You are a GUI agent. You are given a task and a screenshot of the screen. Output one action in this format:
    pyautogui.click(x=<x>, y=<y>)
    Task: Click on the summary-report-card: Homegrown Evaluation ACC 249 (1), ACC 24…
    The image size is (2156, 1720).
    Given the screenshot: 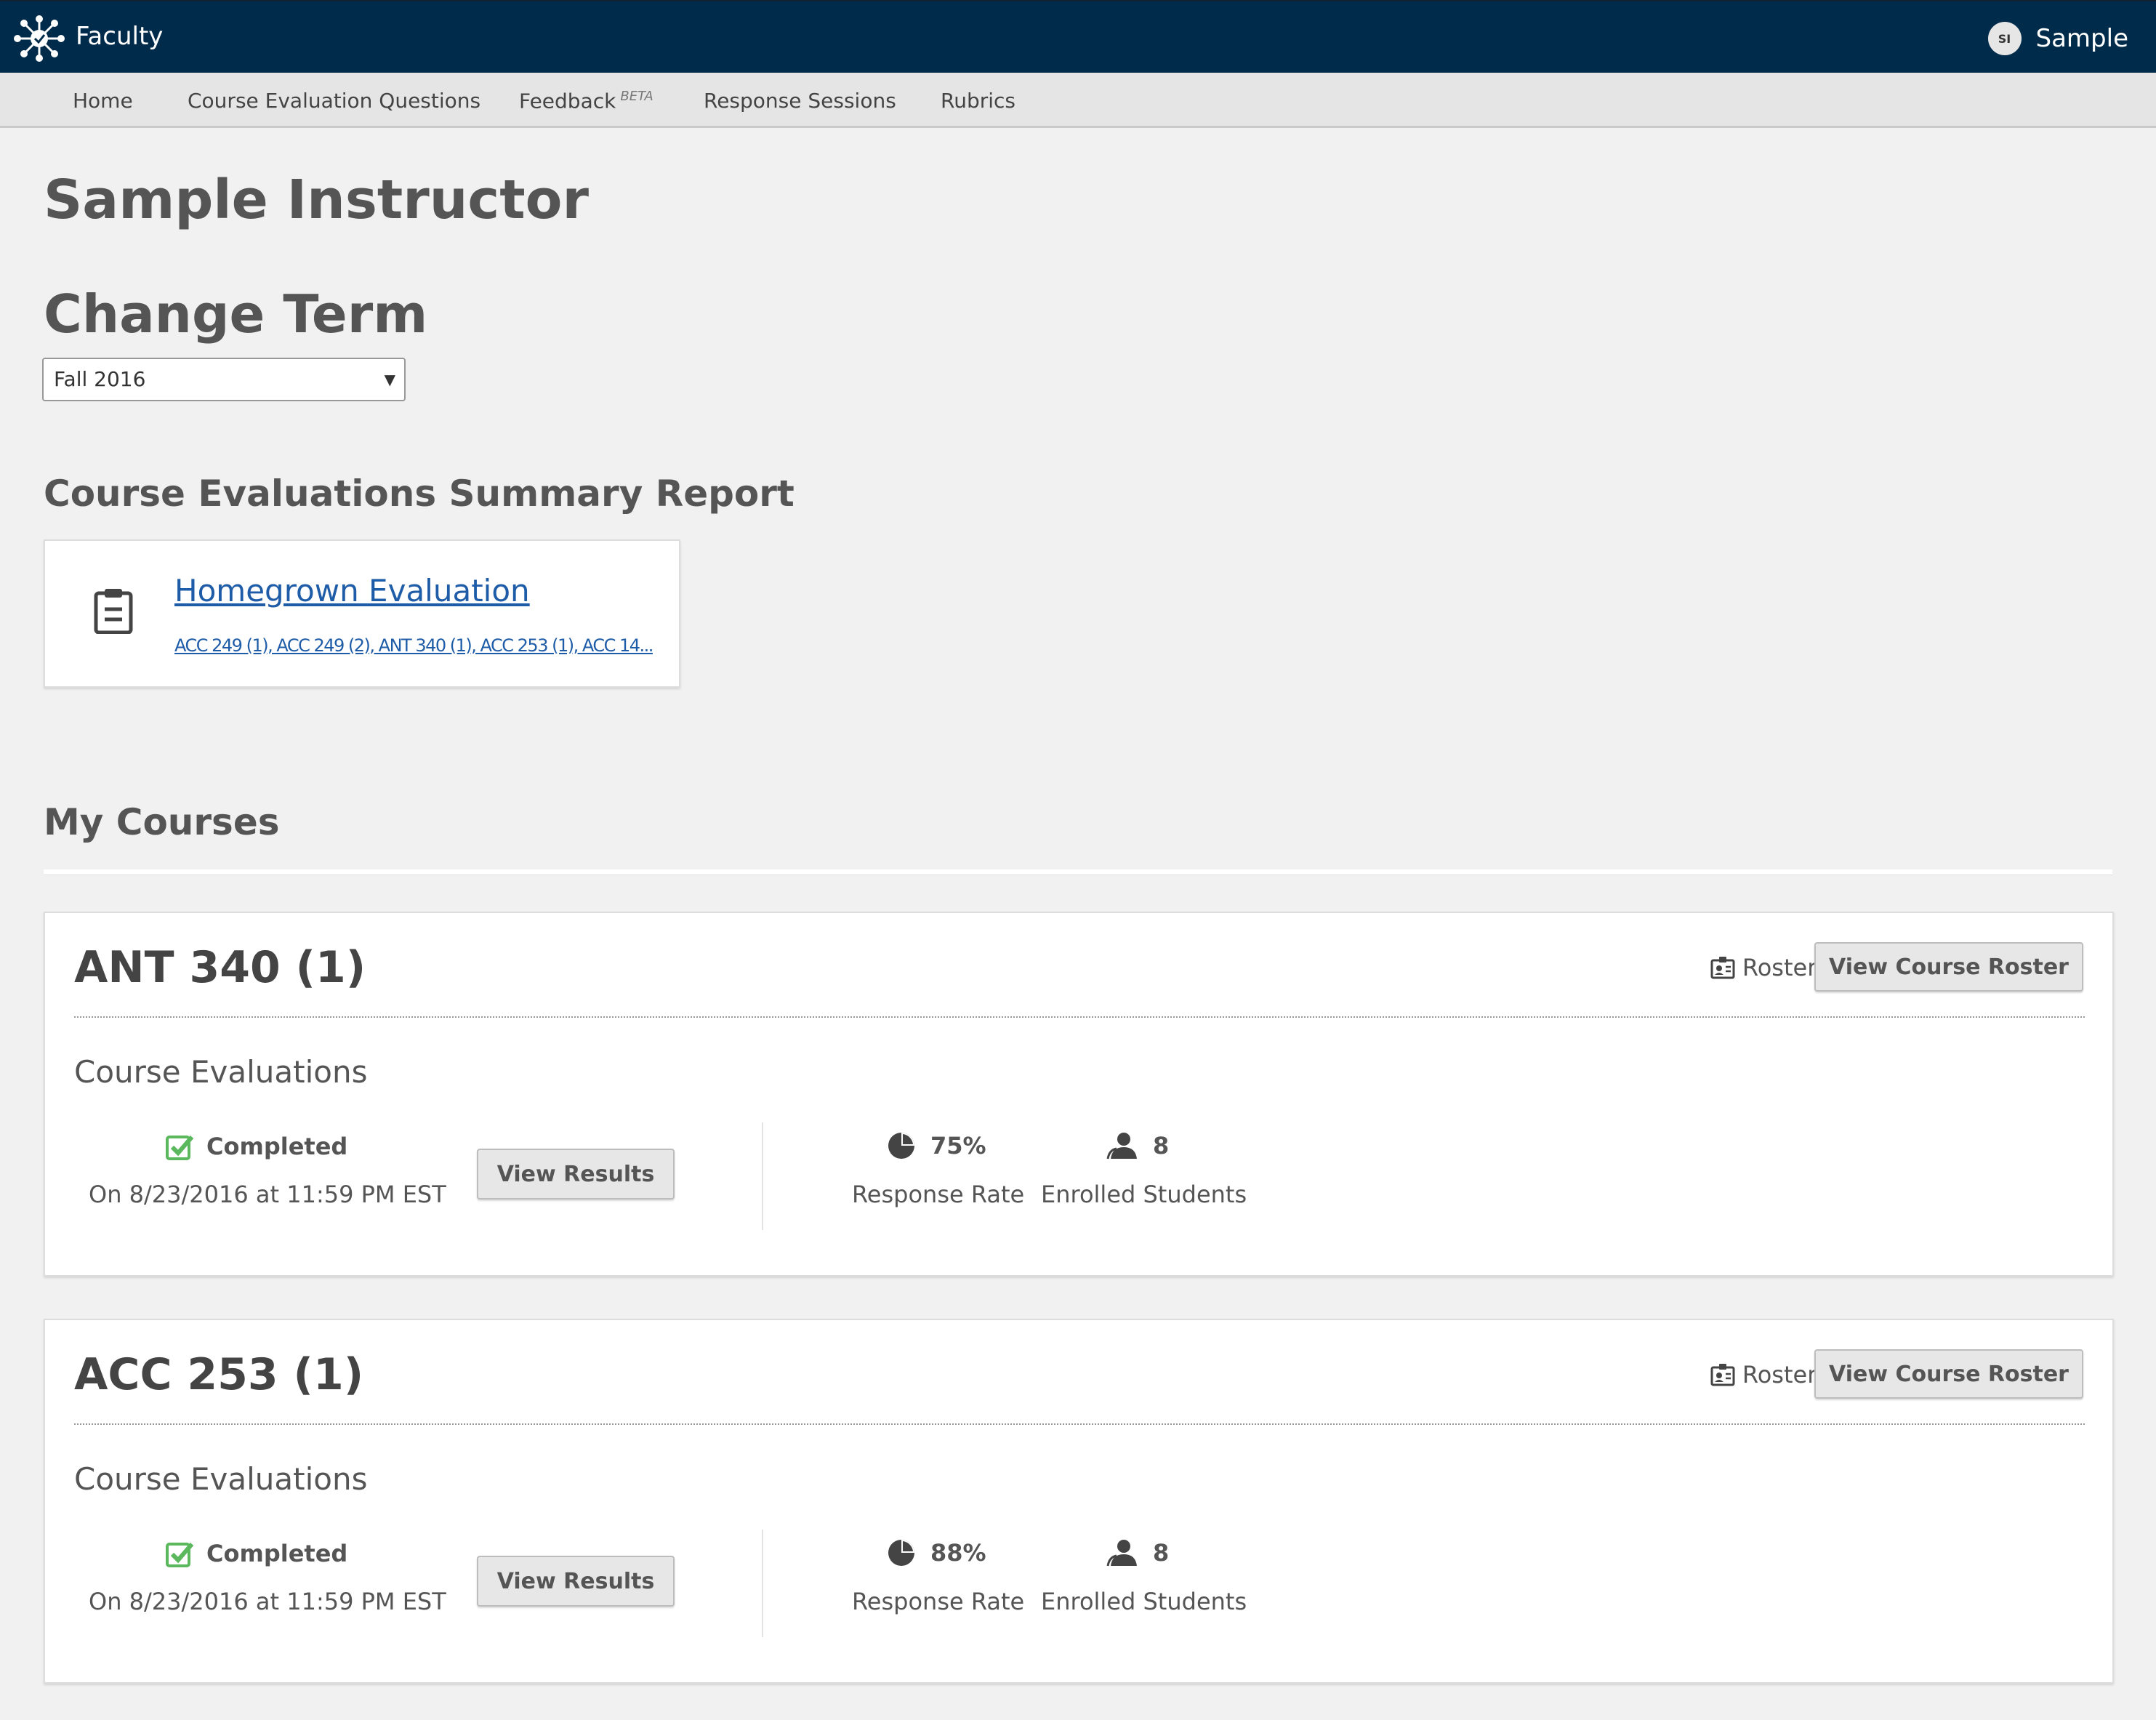 What is the action you would take?
    pyautogui.click(x=362, y=613)
    